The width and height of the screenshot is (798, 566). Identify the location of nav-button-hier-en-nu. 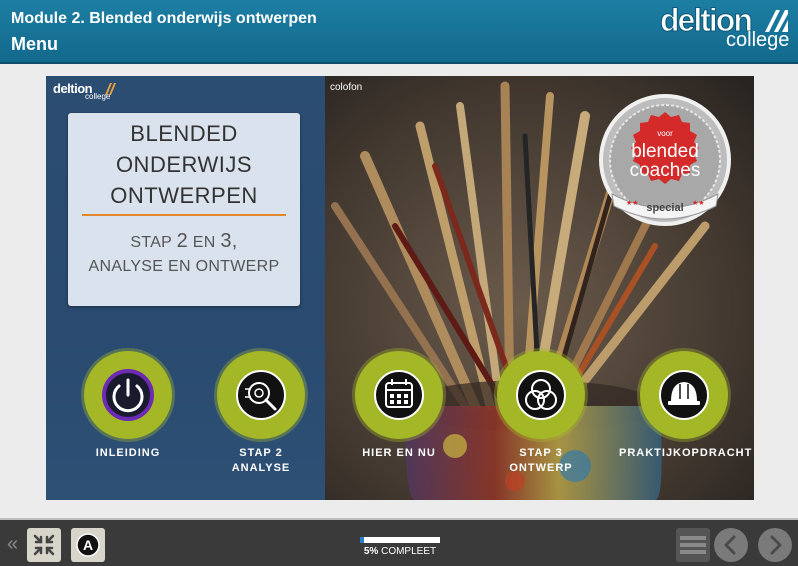
(399, 395).